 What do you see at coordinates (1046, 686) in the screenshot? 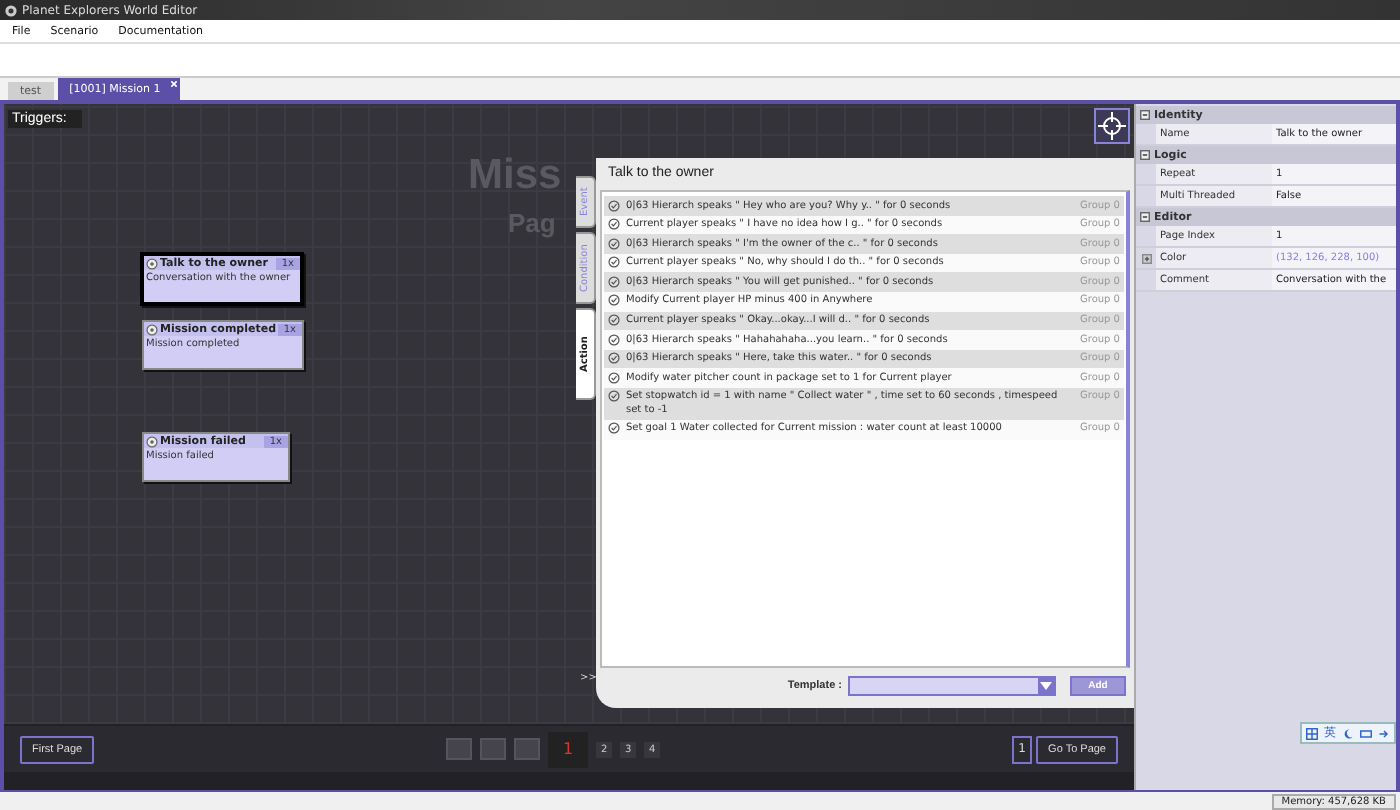
I see `caret-icon` at bounding box center [1046, 686].